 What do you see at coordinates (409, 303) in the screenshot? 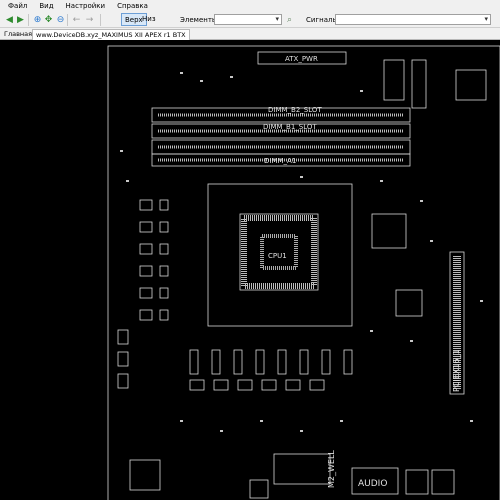
I see `chip-right-lower` at bounding box center [409, 303].